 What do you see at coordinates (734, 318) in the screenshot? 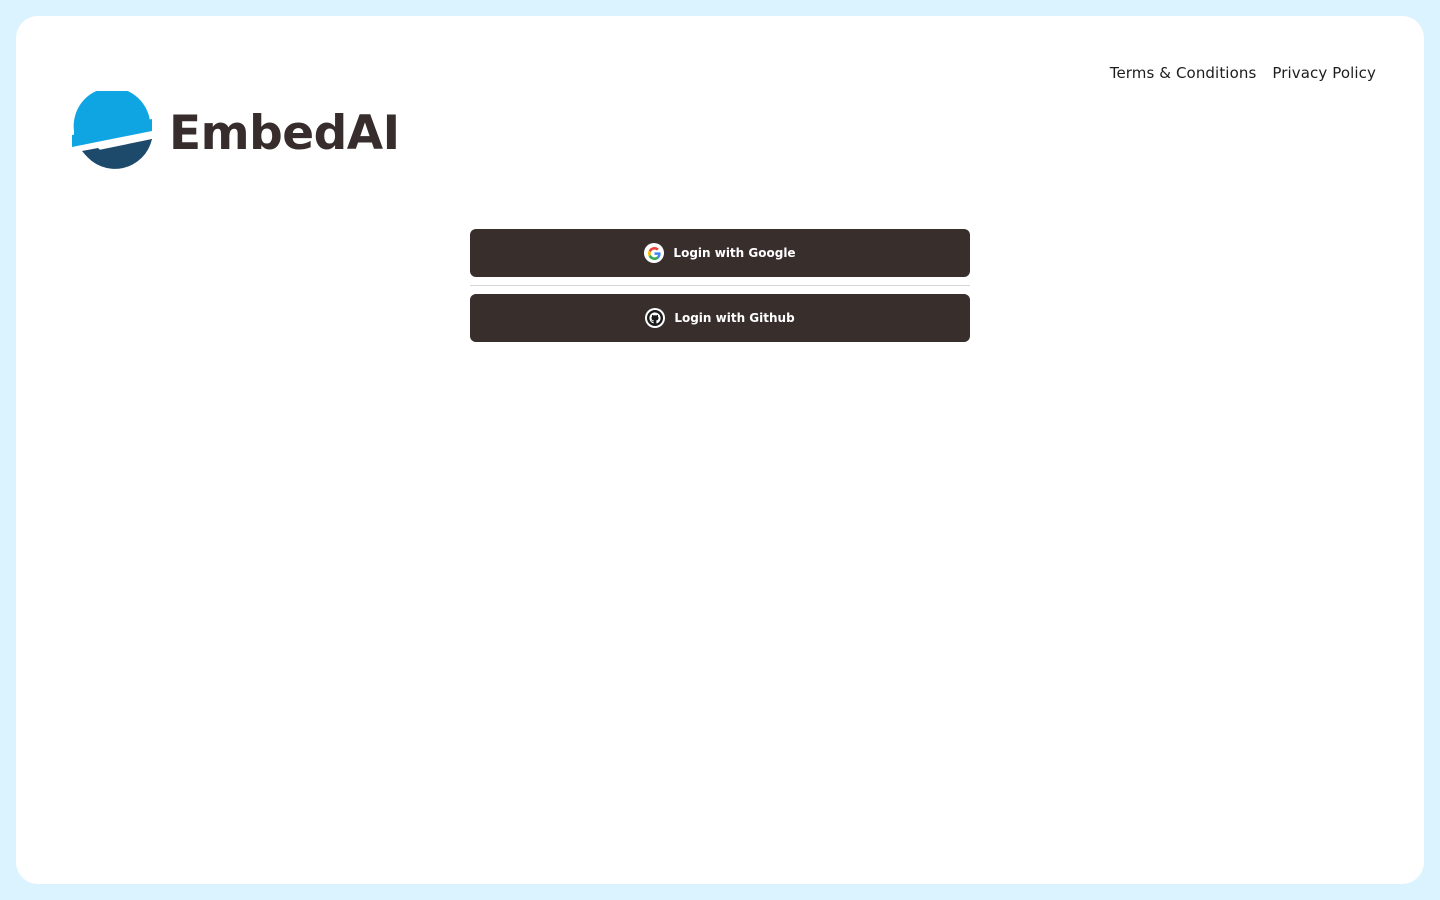
I see `login-github-label: Login with Github` at bounding box center [734, 318].